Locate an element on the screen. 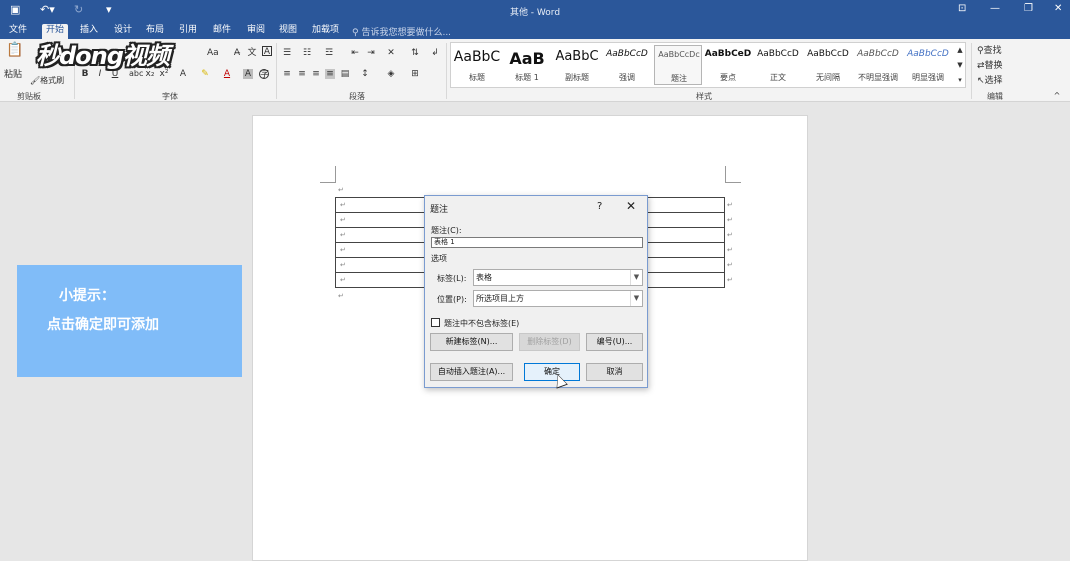  restore-icon: ❐ is located at coordinates (1028, 8).